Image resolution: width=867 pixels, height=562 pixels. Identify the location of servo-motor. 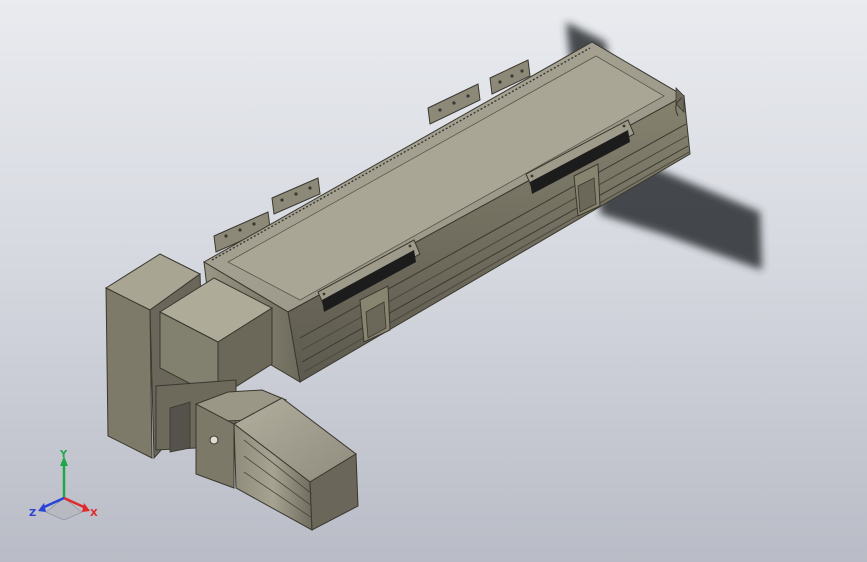
(296, 464).